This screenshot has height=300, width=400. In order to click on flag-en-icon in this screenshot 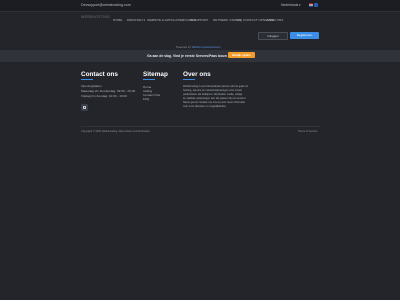, I will do `click(316, 5)`.